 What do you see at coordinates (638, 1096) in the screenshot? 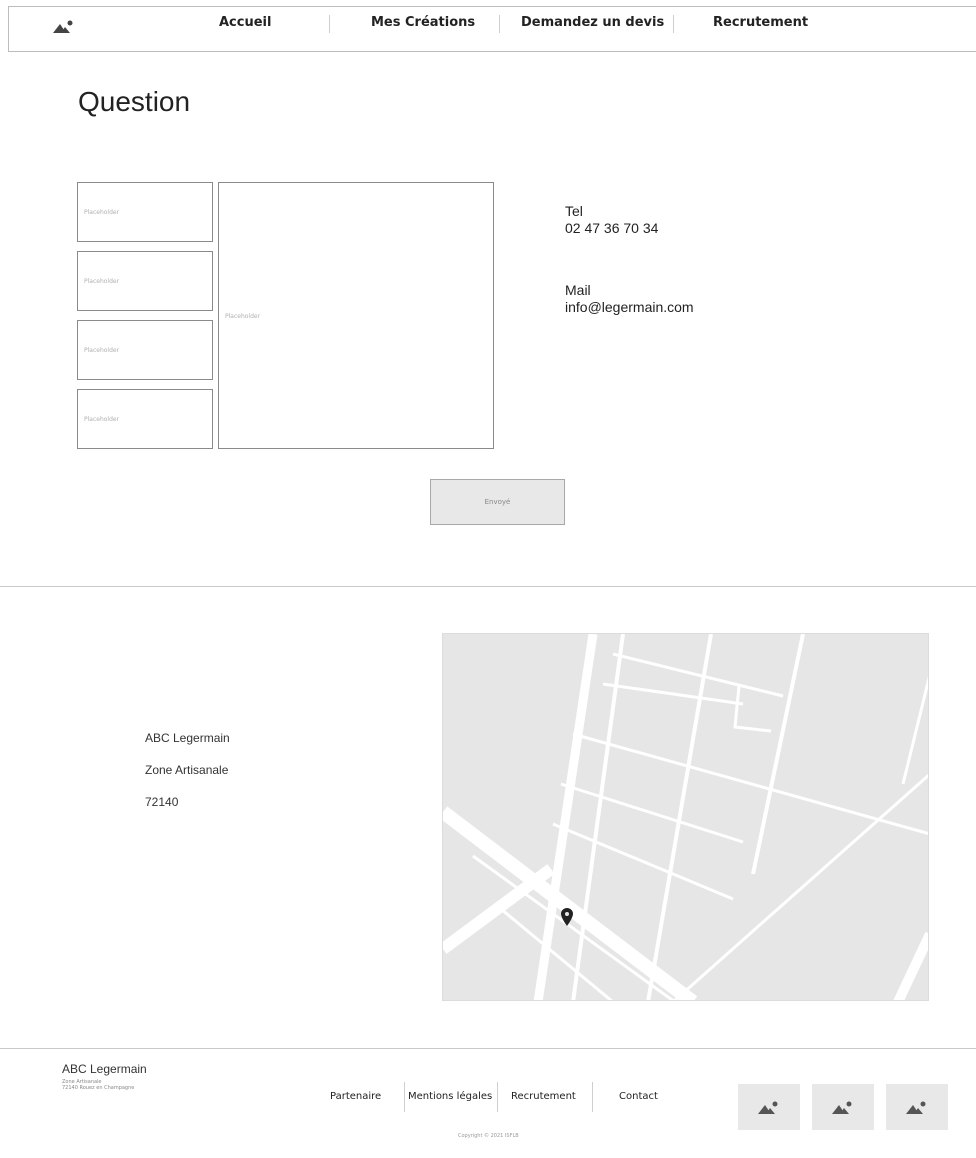
I see `footer-link-contact: Contact` at bounding box center [638, 1096].